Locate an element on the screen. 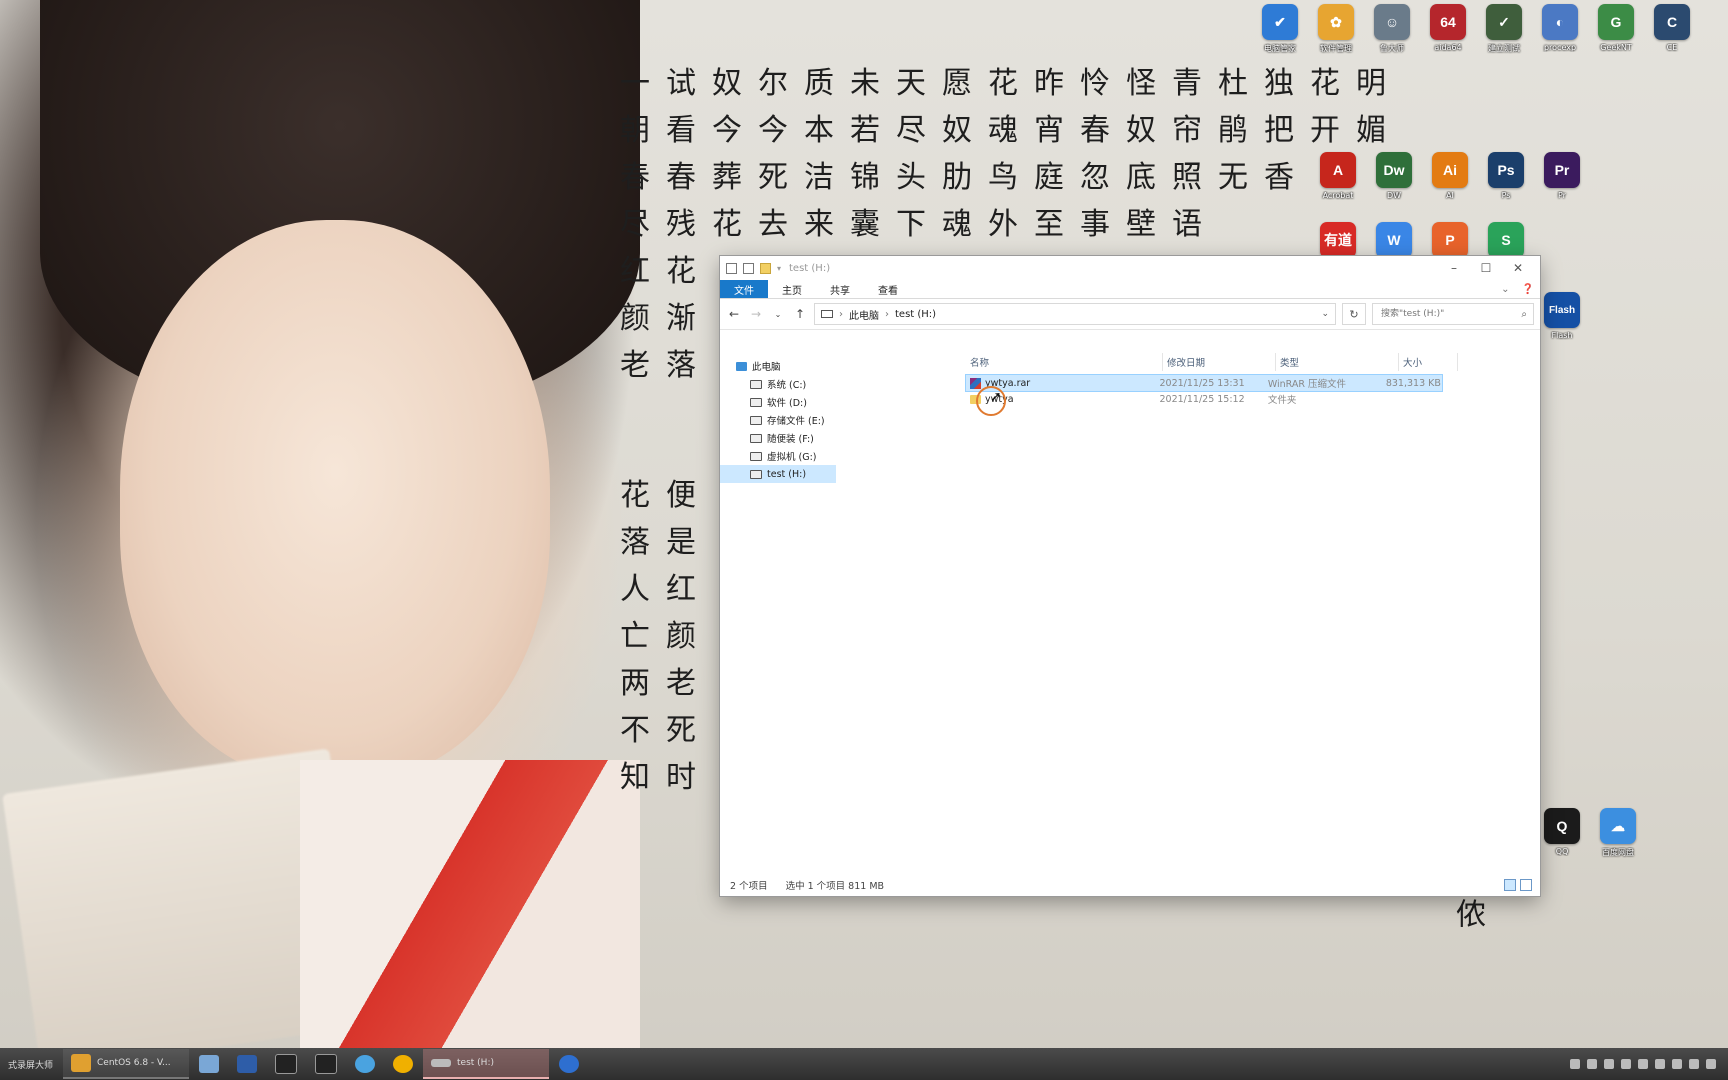  maximize-button: ☐ is located at coordinates (1486, 268).